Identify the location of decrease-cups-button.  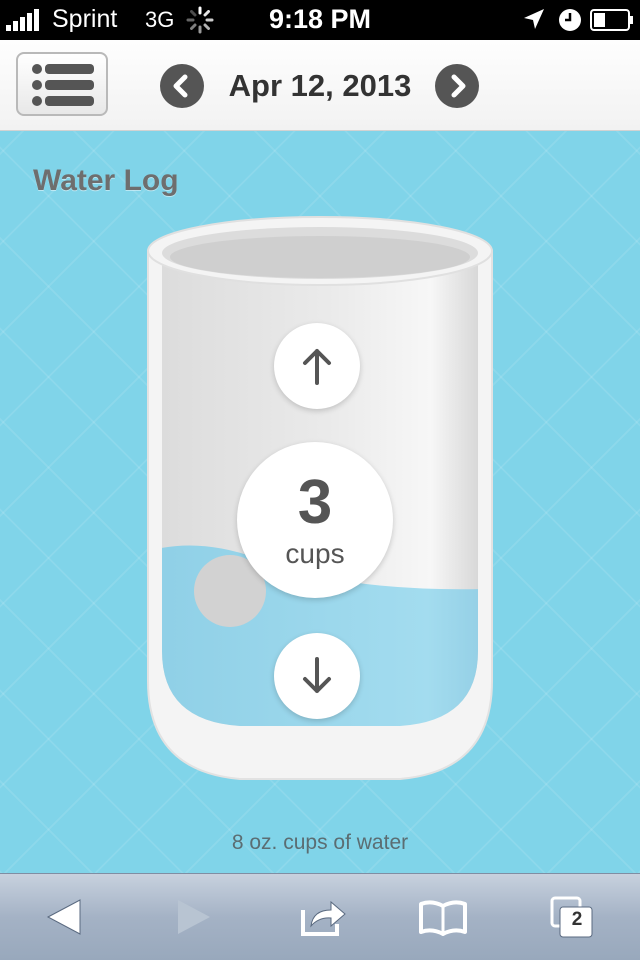
(317, 676).